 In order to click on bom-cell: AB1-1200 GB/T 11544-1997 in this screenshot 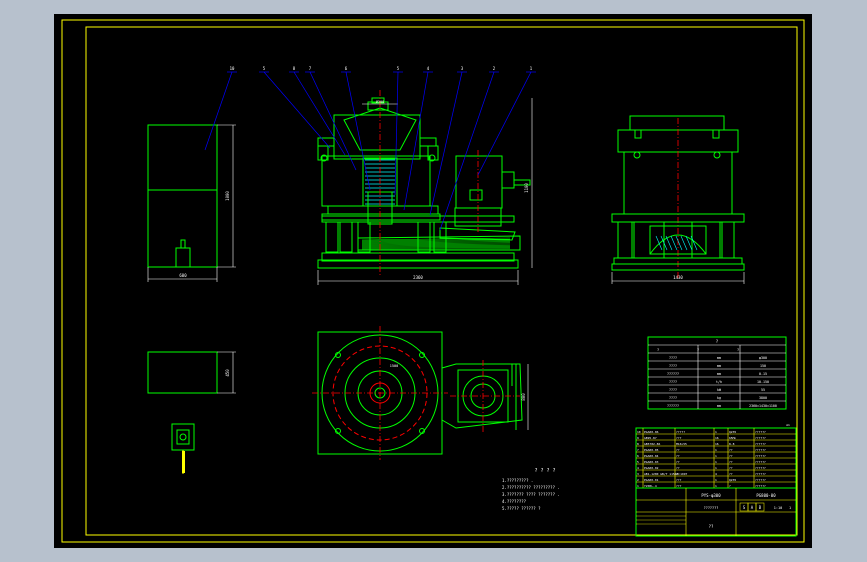, I will do `click(666, 474)`.